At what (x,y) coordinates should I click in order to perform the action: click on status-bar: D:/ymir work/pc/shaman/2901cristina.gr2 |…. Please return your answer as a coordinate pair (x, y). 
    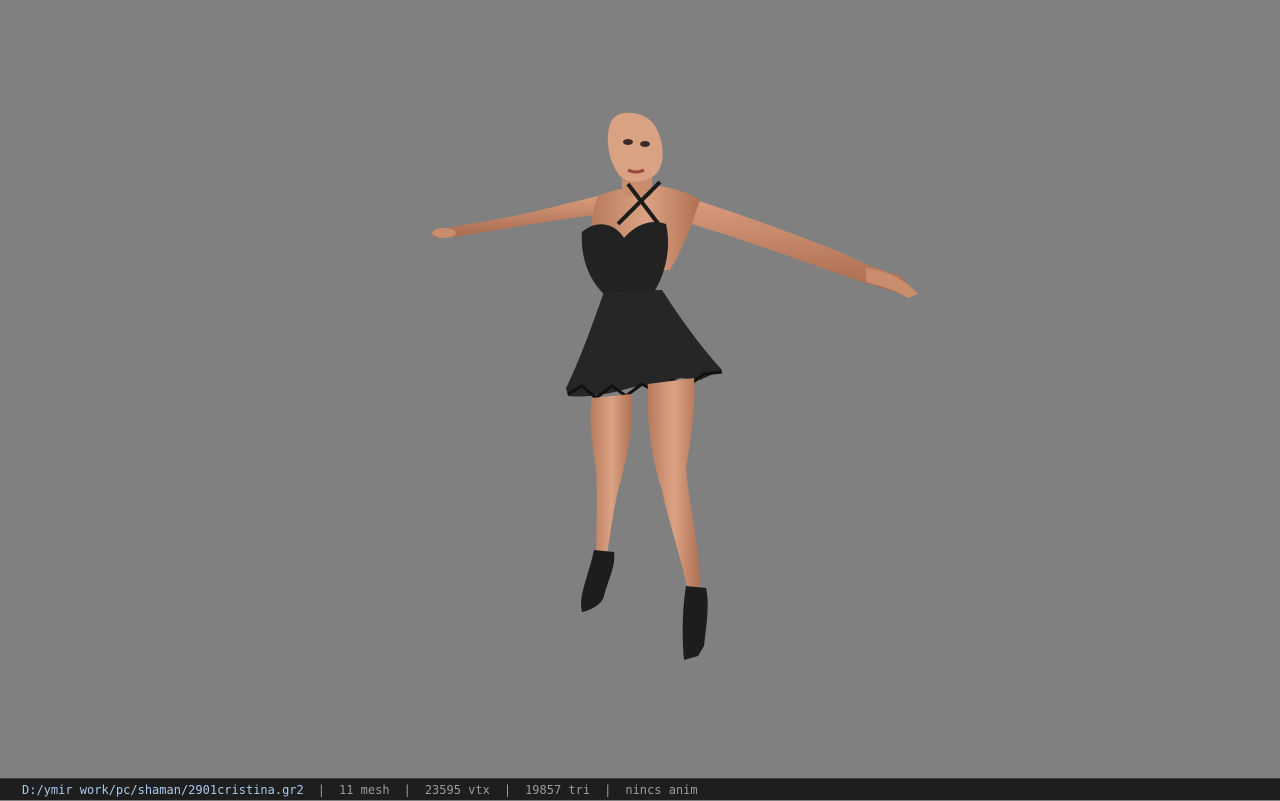
    Looking at the image, I should click on (640, 789).